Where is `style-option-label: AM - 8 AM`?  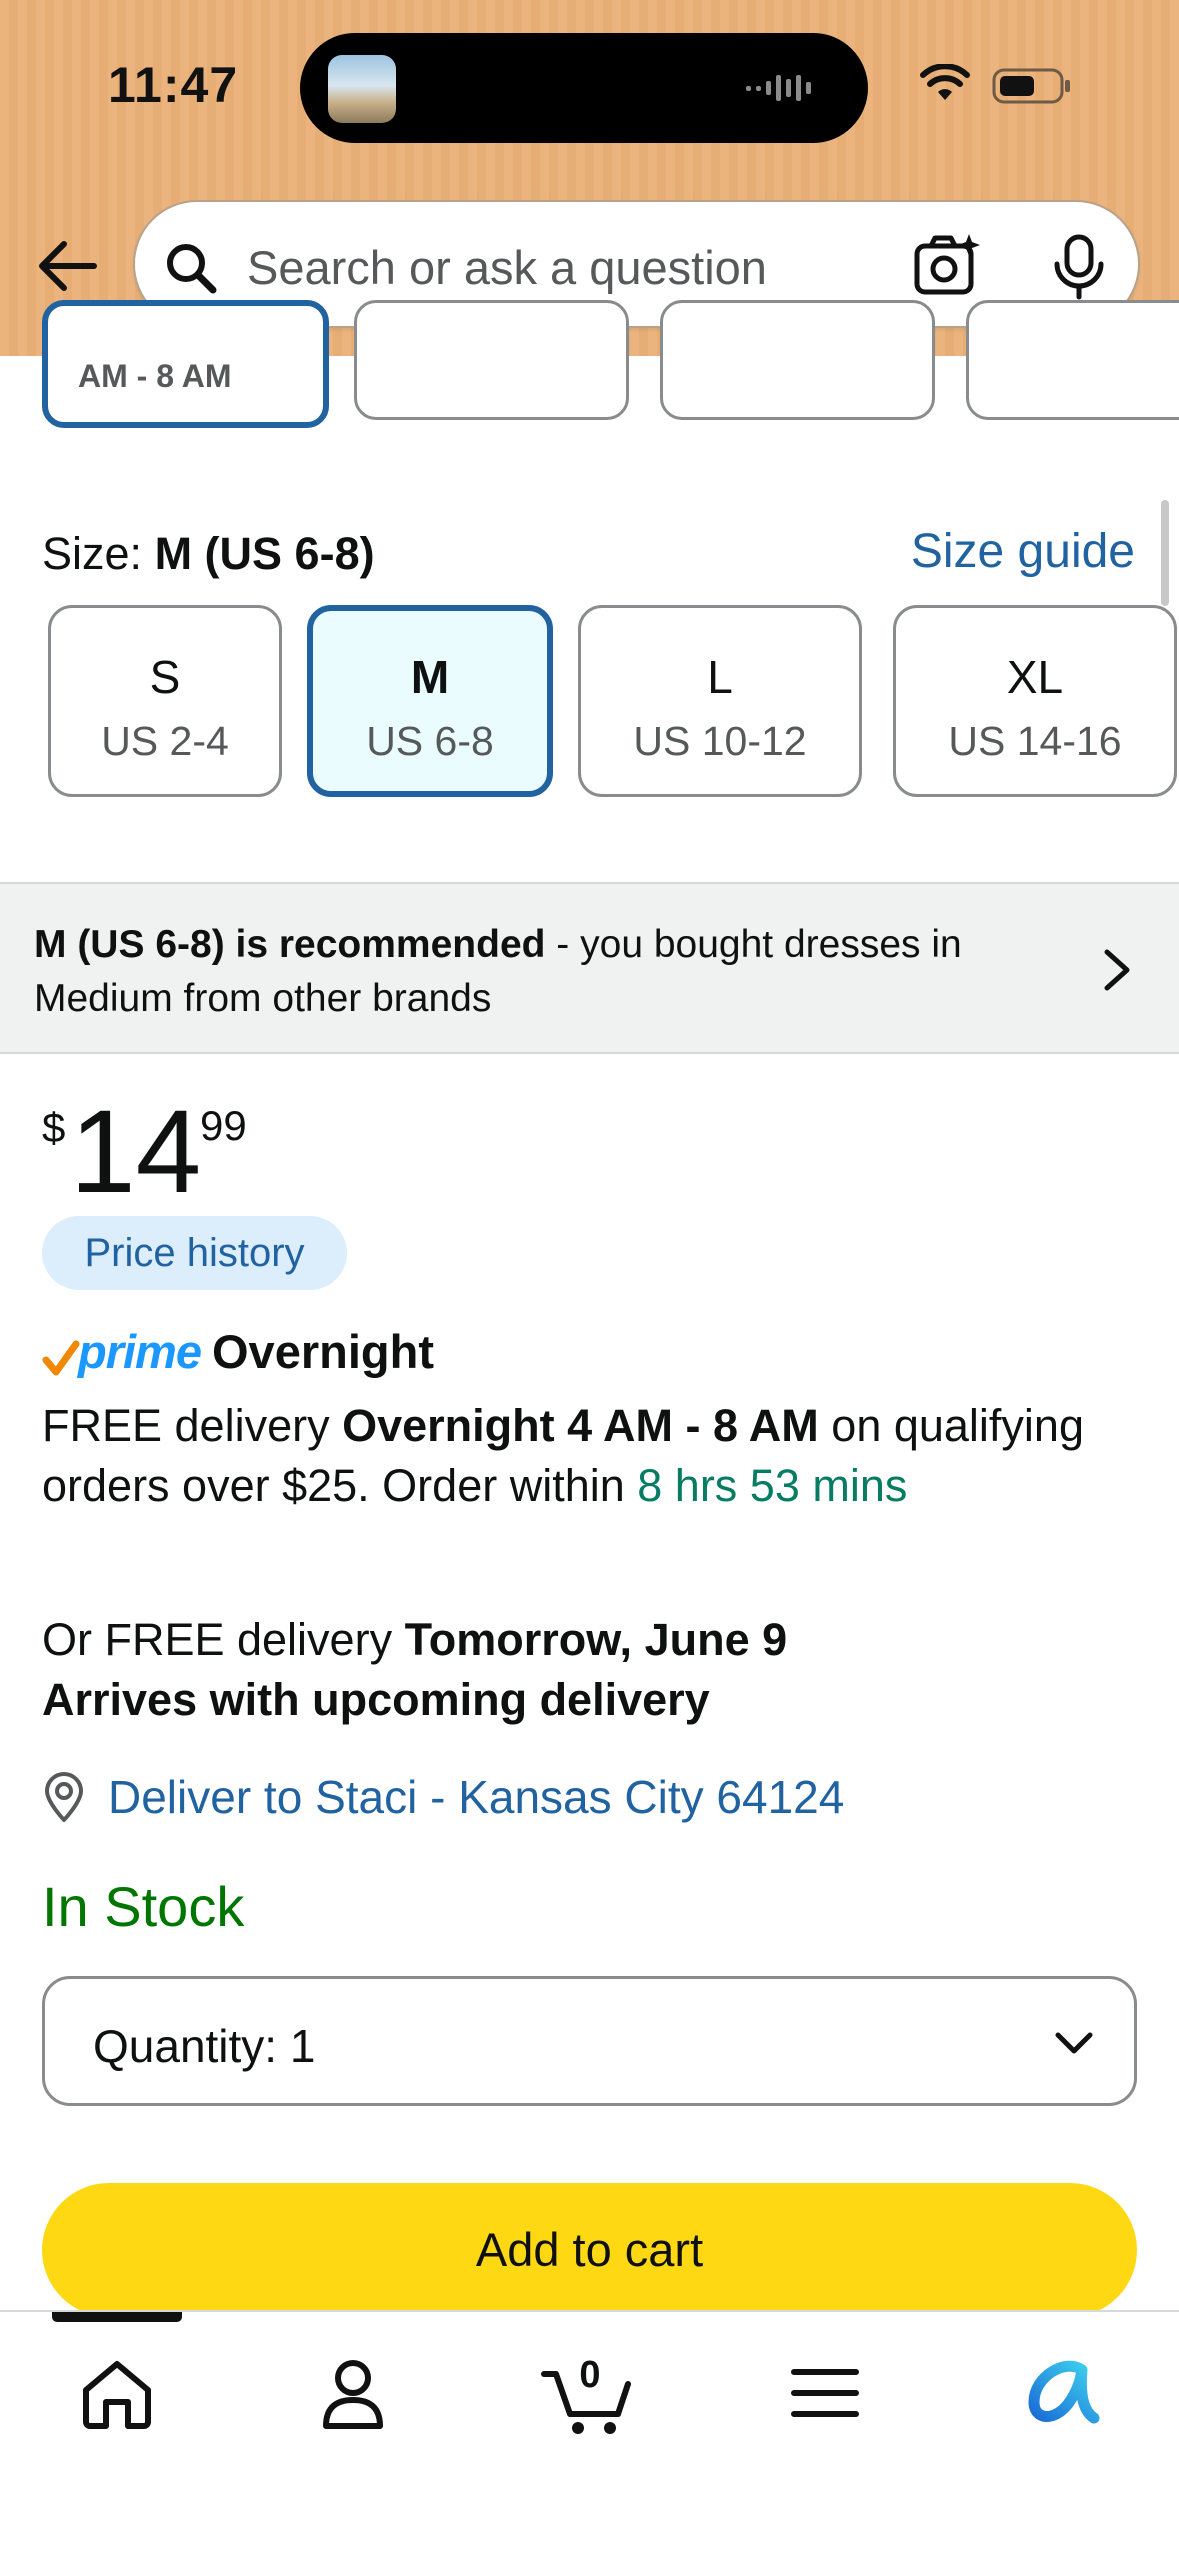 style-option-label: AM - 8 AM is located at coordinates (155, 376).